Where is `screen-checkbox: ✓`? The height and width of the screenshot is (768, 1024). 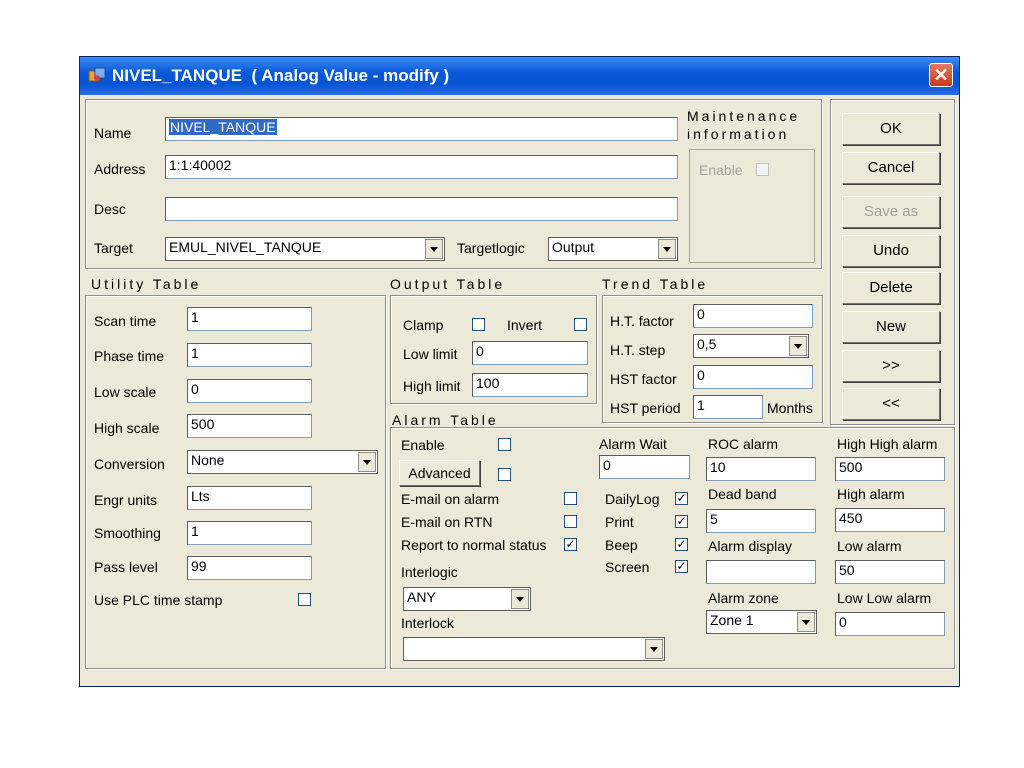
screen-checkbox: ✓ is located at coordinates (681, 566).